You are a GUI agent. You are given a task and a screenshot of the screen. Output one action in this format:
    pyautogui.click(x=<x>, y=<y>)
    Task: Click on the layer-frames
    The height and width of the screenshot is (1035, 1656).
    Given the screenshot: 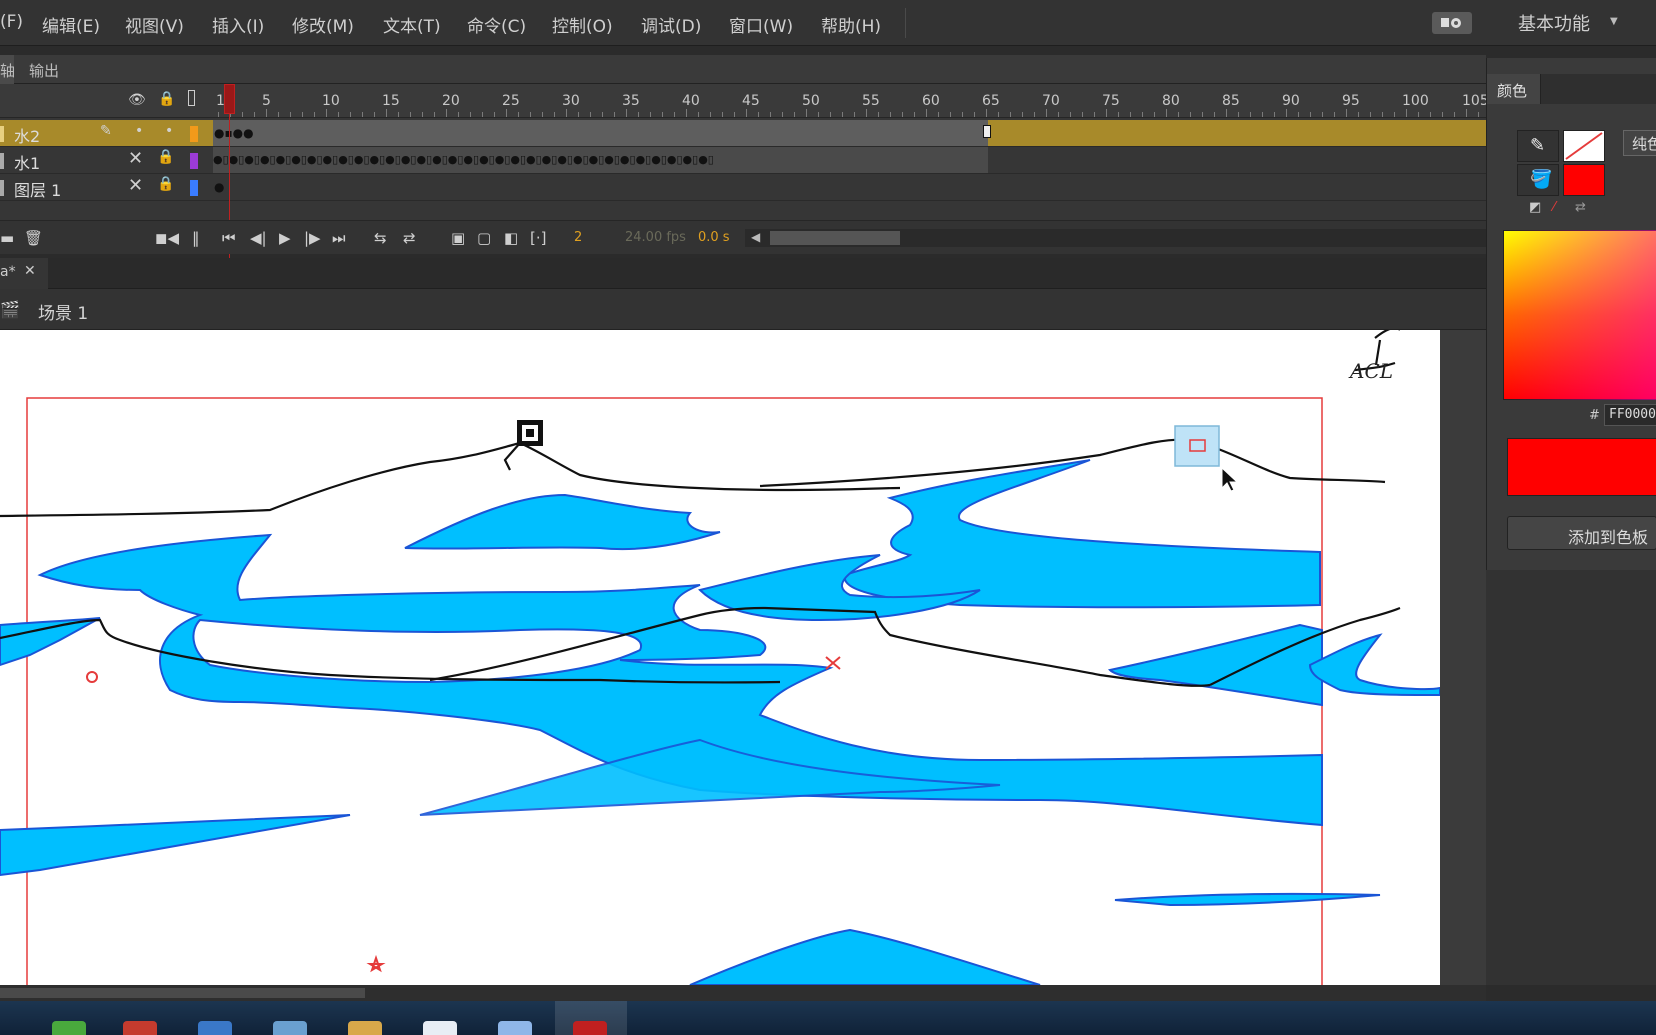 What is the action you would take?
    pyautogui.click(x=600, y=133)
    